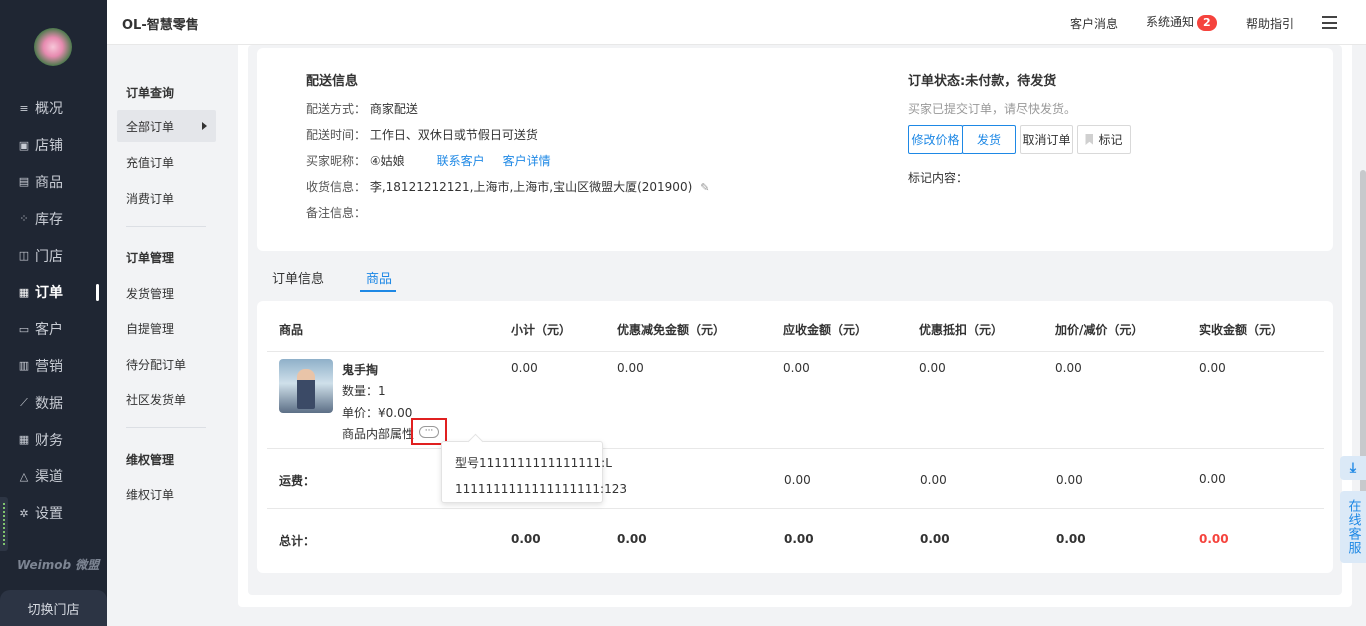 The image size is (1366, 626). What do you see at coordinates (1363, 335) in the screenshot?
I see `scrollbar-thumb` at bounding box center [1363, 335].